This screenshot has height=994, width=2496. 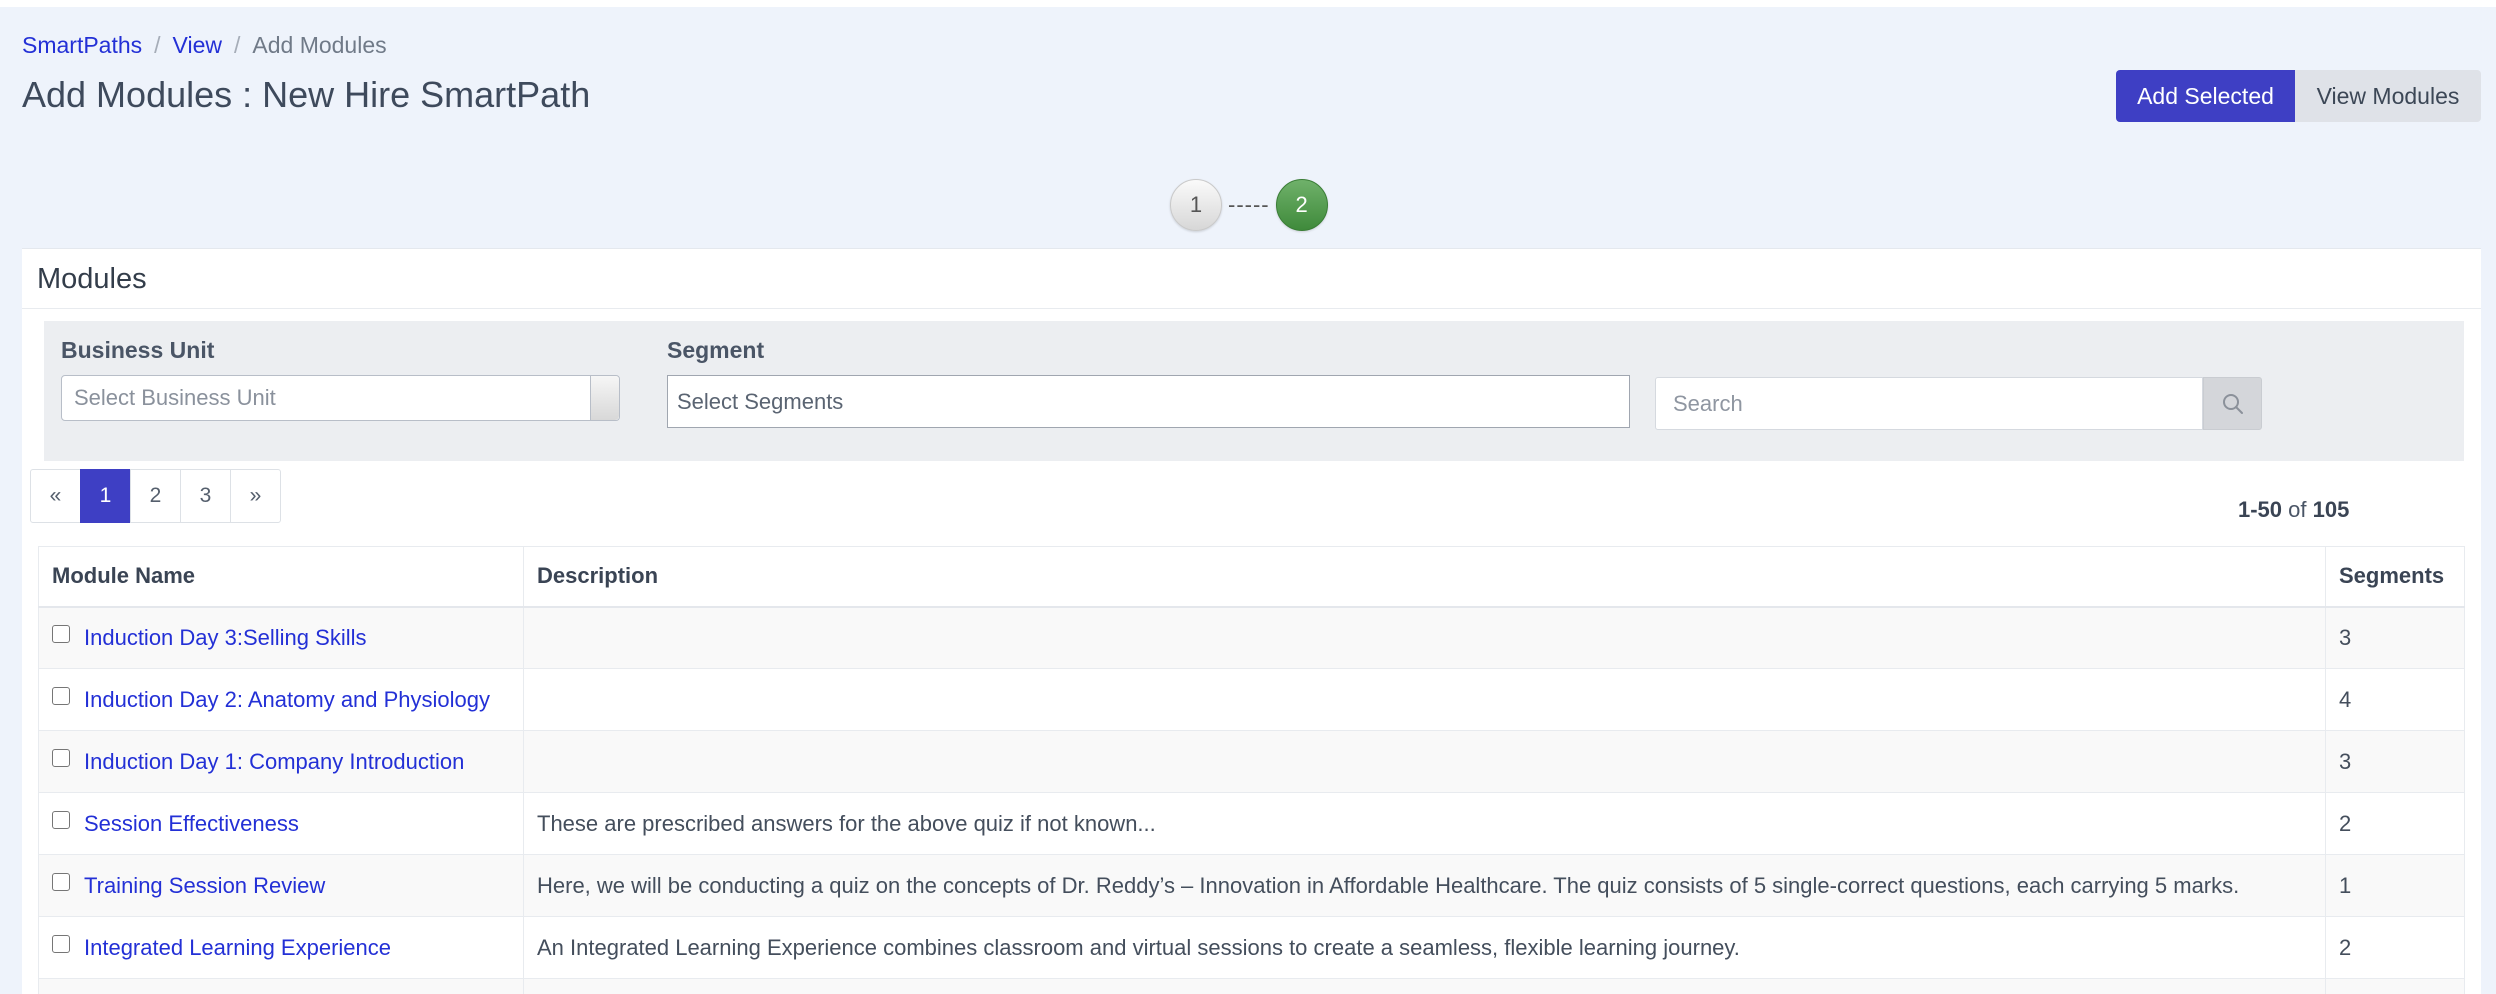 What do you see at coordinates (2395, 699) in the screenshot?
I see `segments-cell: 4` at bounding box center [2395, 699].